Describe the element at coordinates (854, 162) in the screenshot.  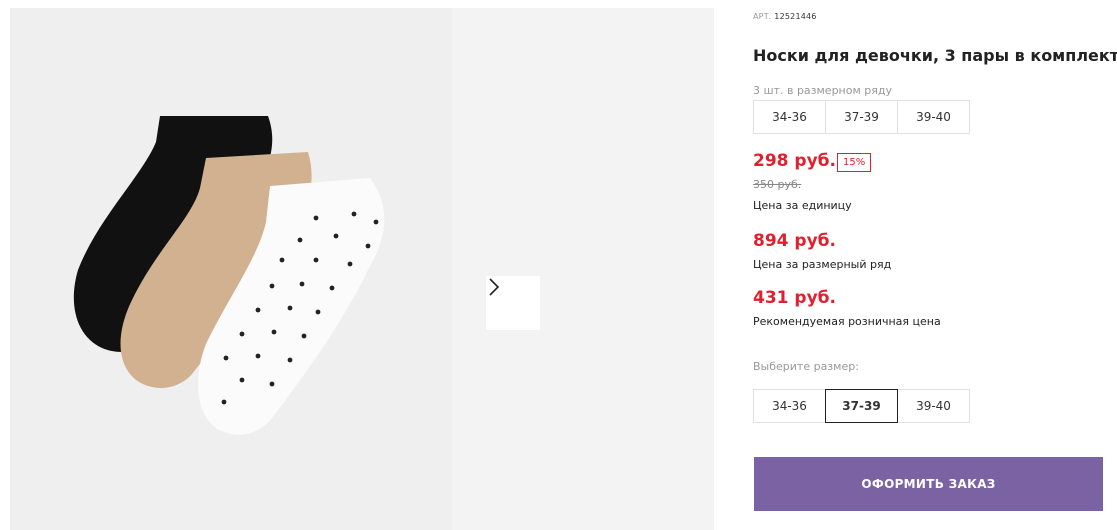
I see `discount-badge: 15%` at that location.